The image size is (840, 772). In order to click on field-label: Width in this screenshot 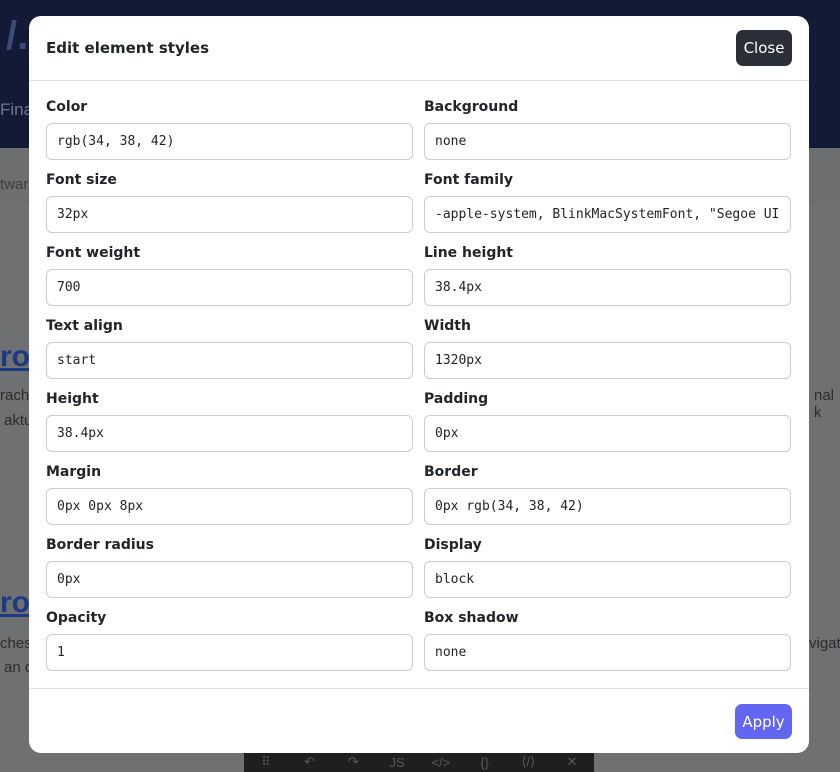, I will do `click(447, 326)`.